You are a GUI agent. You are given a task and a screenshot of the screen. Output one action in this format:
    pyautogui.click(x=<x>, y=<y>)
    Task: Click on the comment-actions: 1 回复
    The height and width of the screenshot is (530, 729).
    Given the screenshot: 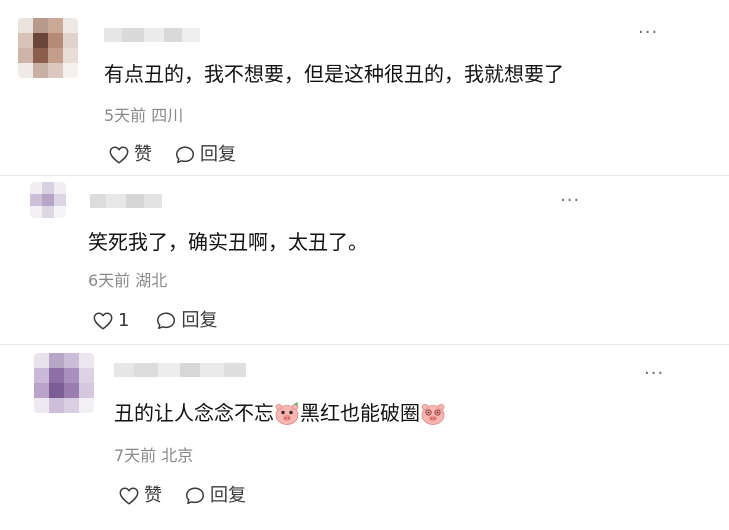 What is the action you would take?
    pyautogui.click(x=154, y=321)
    